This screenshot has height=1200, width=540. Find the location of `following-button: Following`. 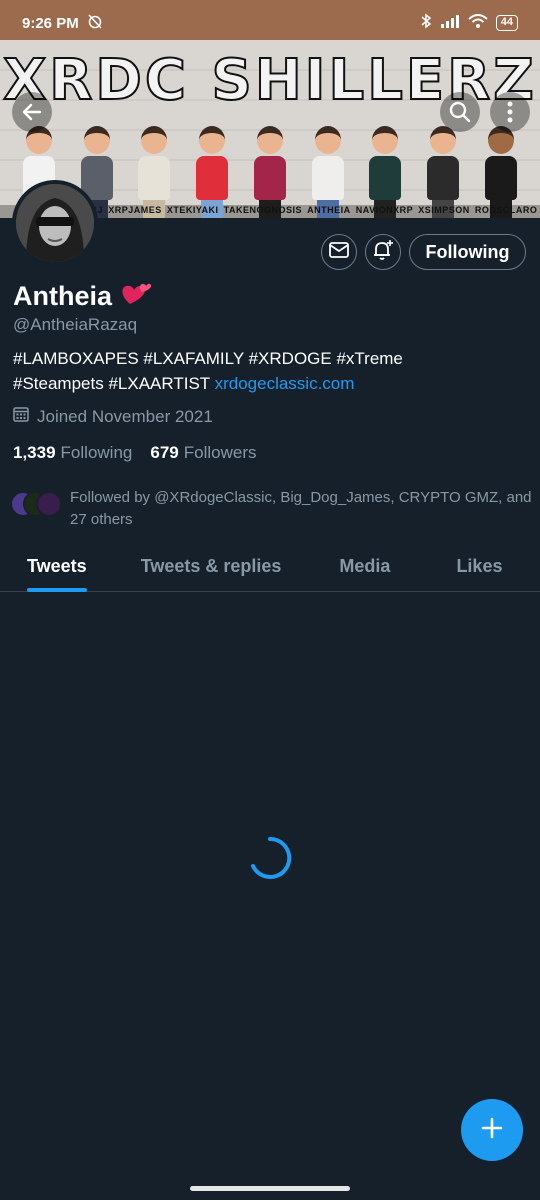

following-button: Following is located at coordinates (467, 252).